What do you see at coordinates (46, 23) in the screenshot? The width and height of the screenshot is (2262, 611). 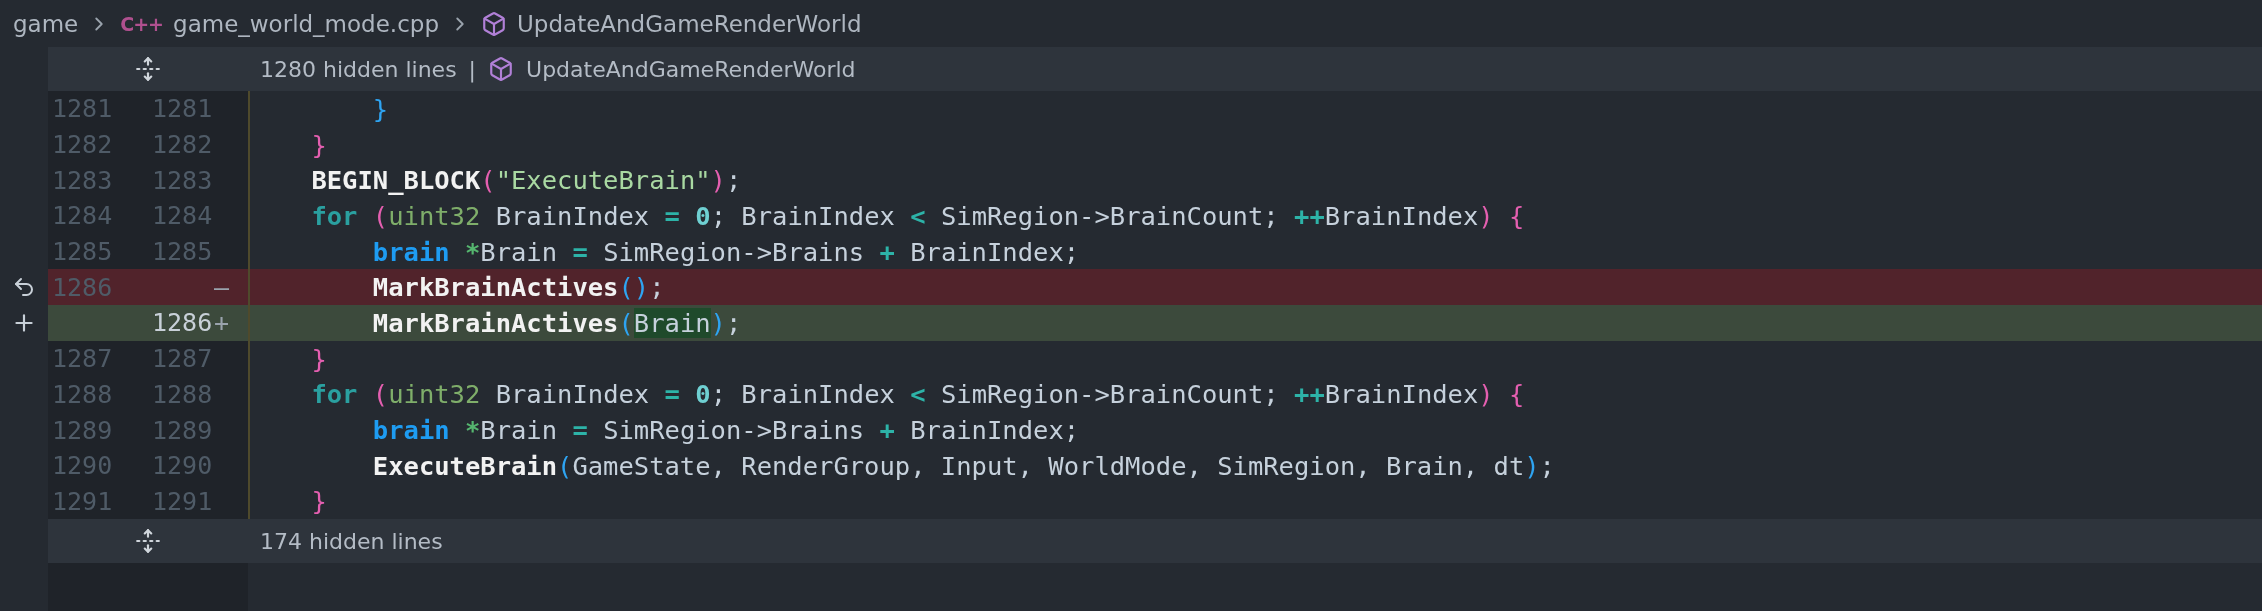 I see `breadcrumb-item: game` at bounding box center [46, 23].